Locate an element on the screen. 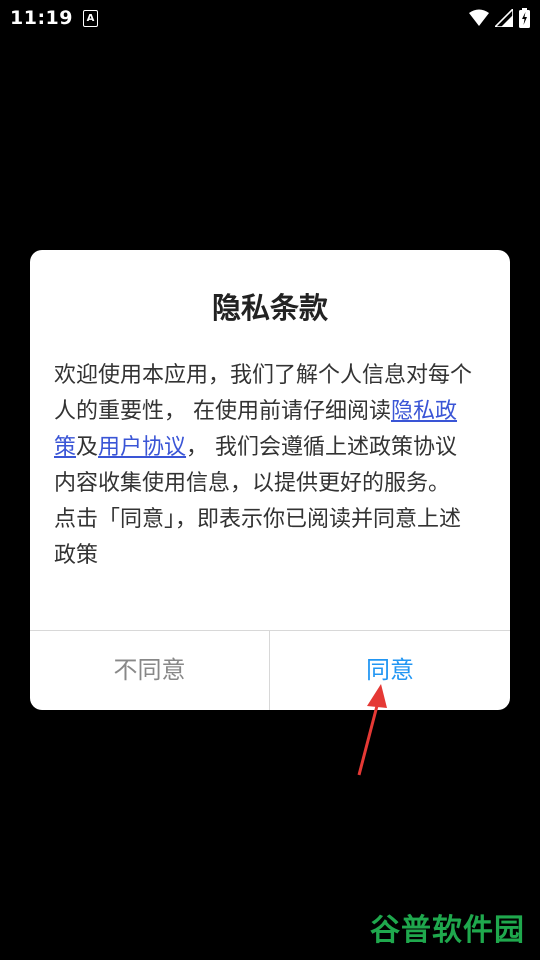 The height and width of the screenshot is (960, 540). agree-button: 同意 is located at coordinates (390, 670).